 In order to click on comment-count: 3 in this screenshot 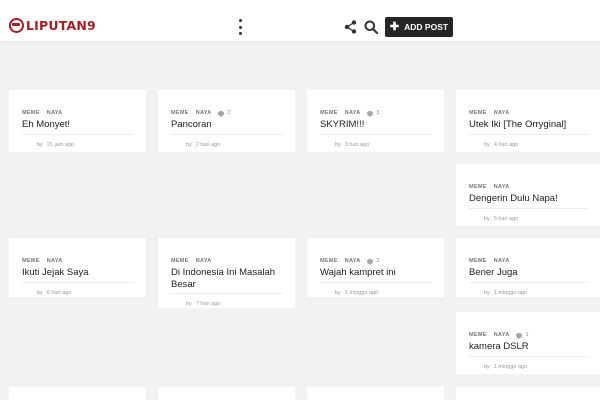, I will do `click(373, 113)`.